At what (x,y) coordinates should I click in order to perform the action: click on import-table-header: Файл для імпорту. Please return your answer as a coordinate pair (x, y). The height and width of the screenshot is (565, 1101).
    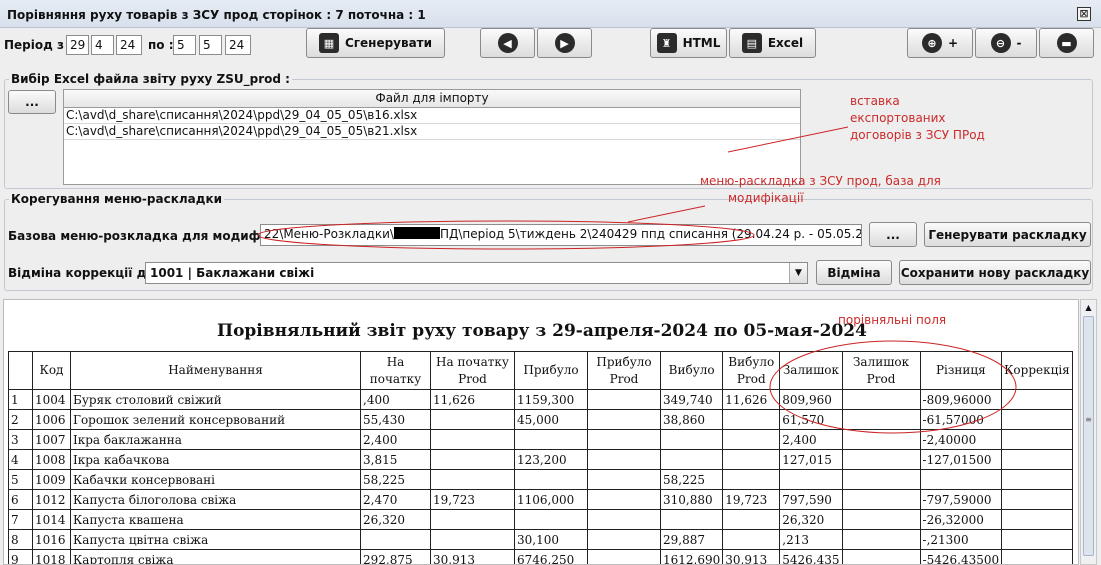
    Looking at the image, I should click on (432, 99).